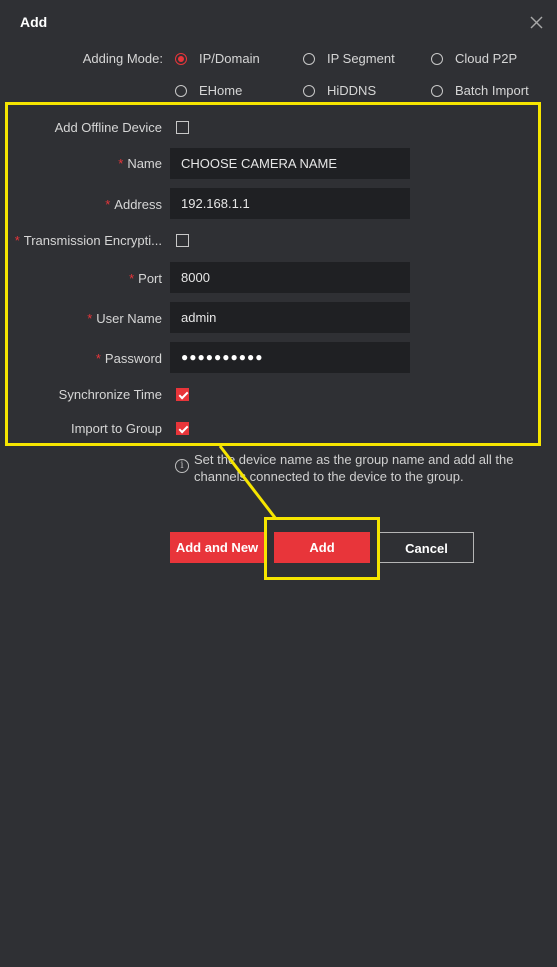  Describe the element at coordinates (290, 277) in the screenshot. I see `port-input: 8000` at that location.